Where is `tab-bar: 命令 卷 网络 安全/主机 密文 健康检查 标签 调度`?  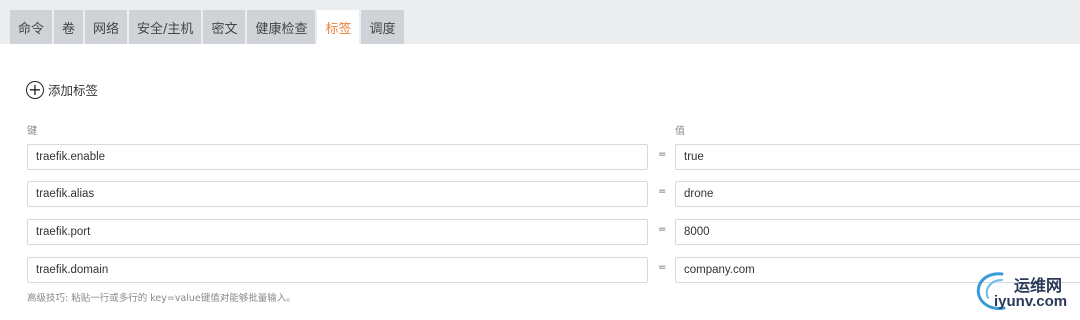
tab-bar: 命令 卷 网络 安全/主机 密文 健康检查 标签 调度 is located at coordinates (207, 27).